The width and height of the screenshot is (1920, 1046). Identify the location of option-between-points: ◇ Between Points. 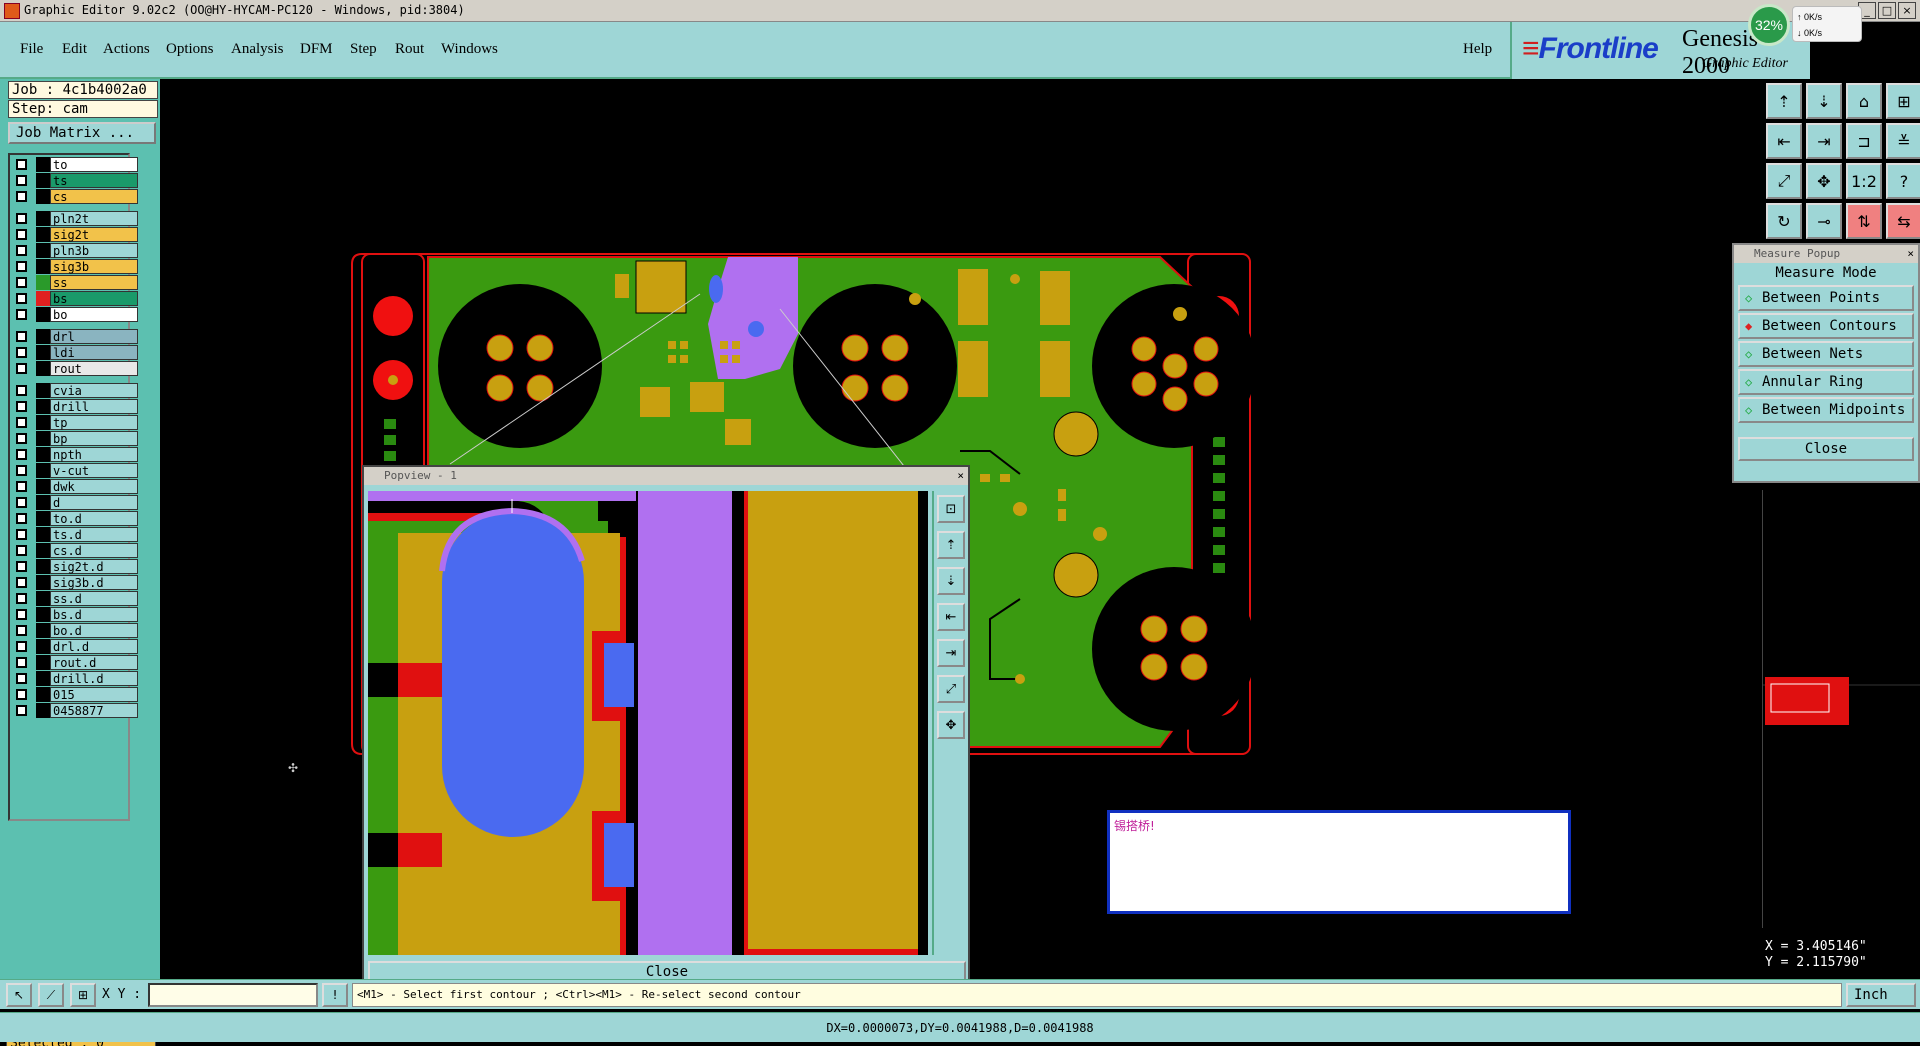
(1826, 298).